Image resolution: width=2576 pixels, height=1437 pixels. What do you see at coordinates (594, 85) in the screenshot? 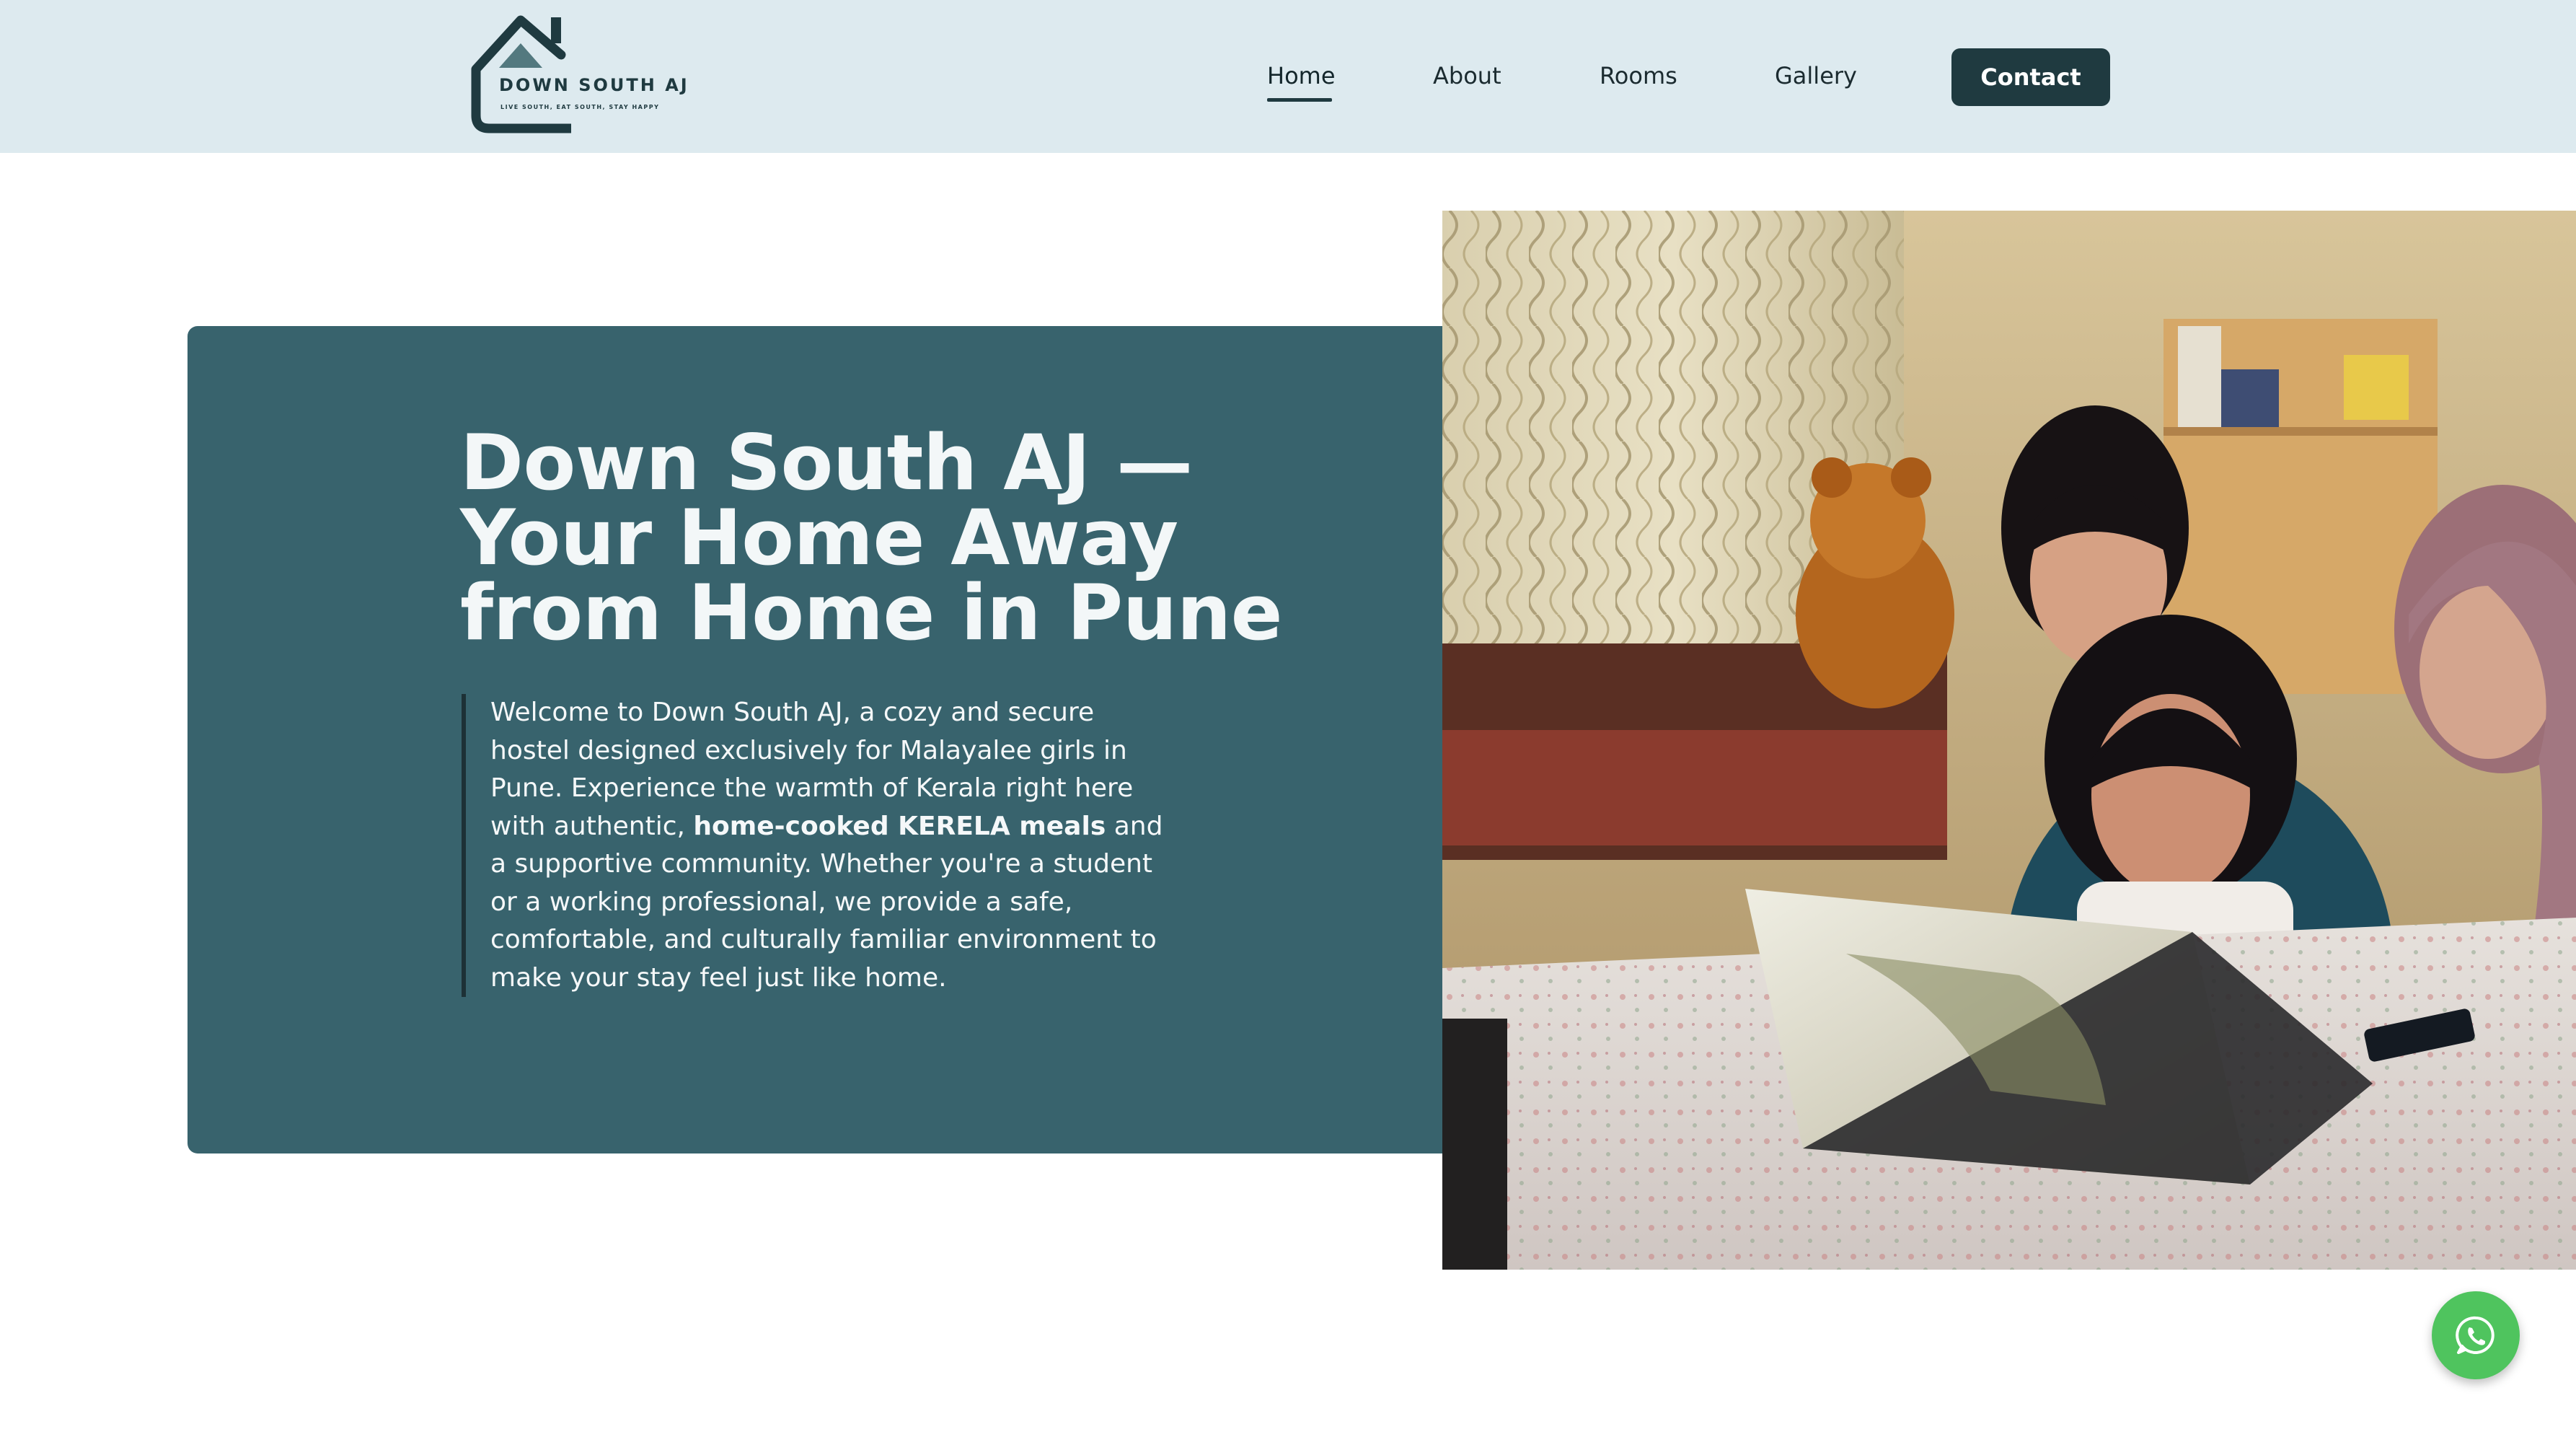
I see `logo-name: DOWN SOUTH AJ` at bounding box center [594, 85].